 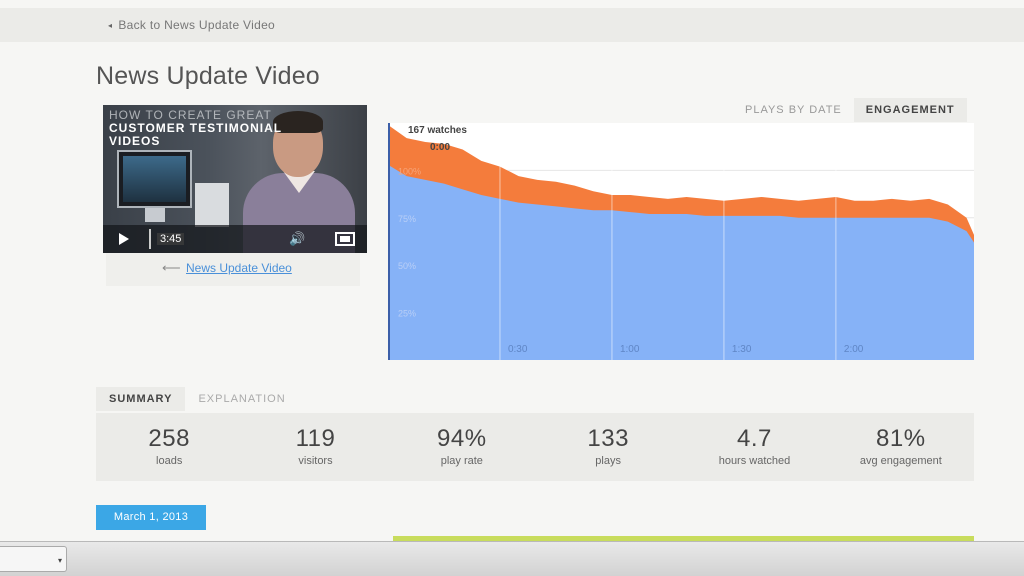 What do you see at coordinates (169, 438) in the screenshot?
I see `stat-value: 258` at bounding box center [169, 438].